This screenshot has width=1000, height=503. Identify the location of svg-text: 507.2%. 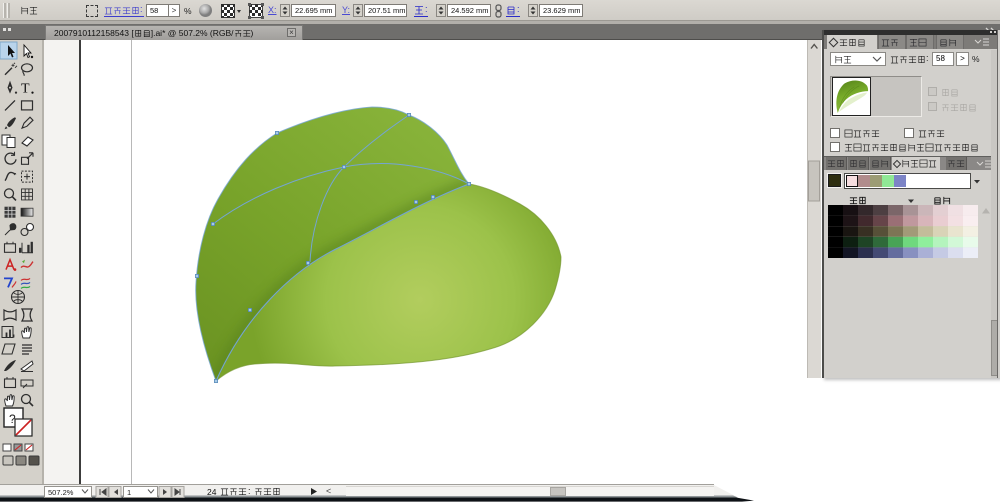
(61, 492).